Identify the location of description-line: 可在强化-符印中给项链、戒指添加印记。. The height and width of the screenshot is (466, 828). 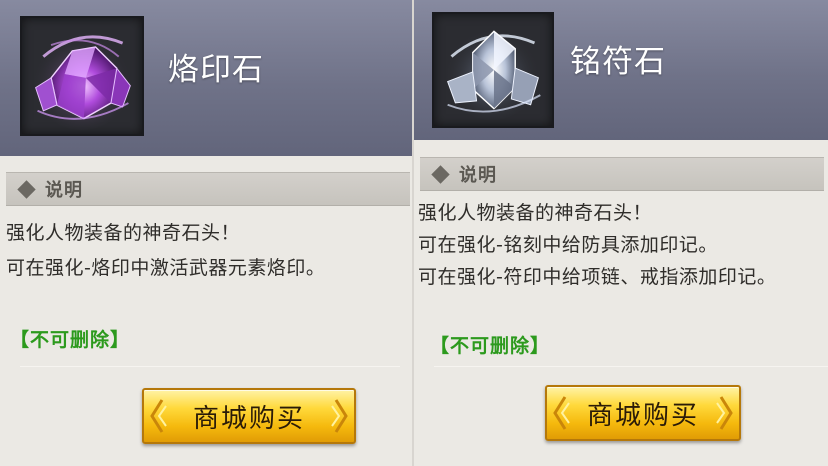
(597, 277).